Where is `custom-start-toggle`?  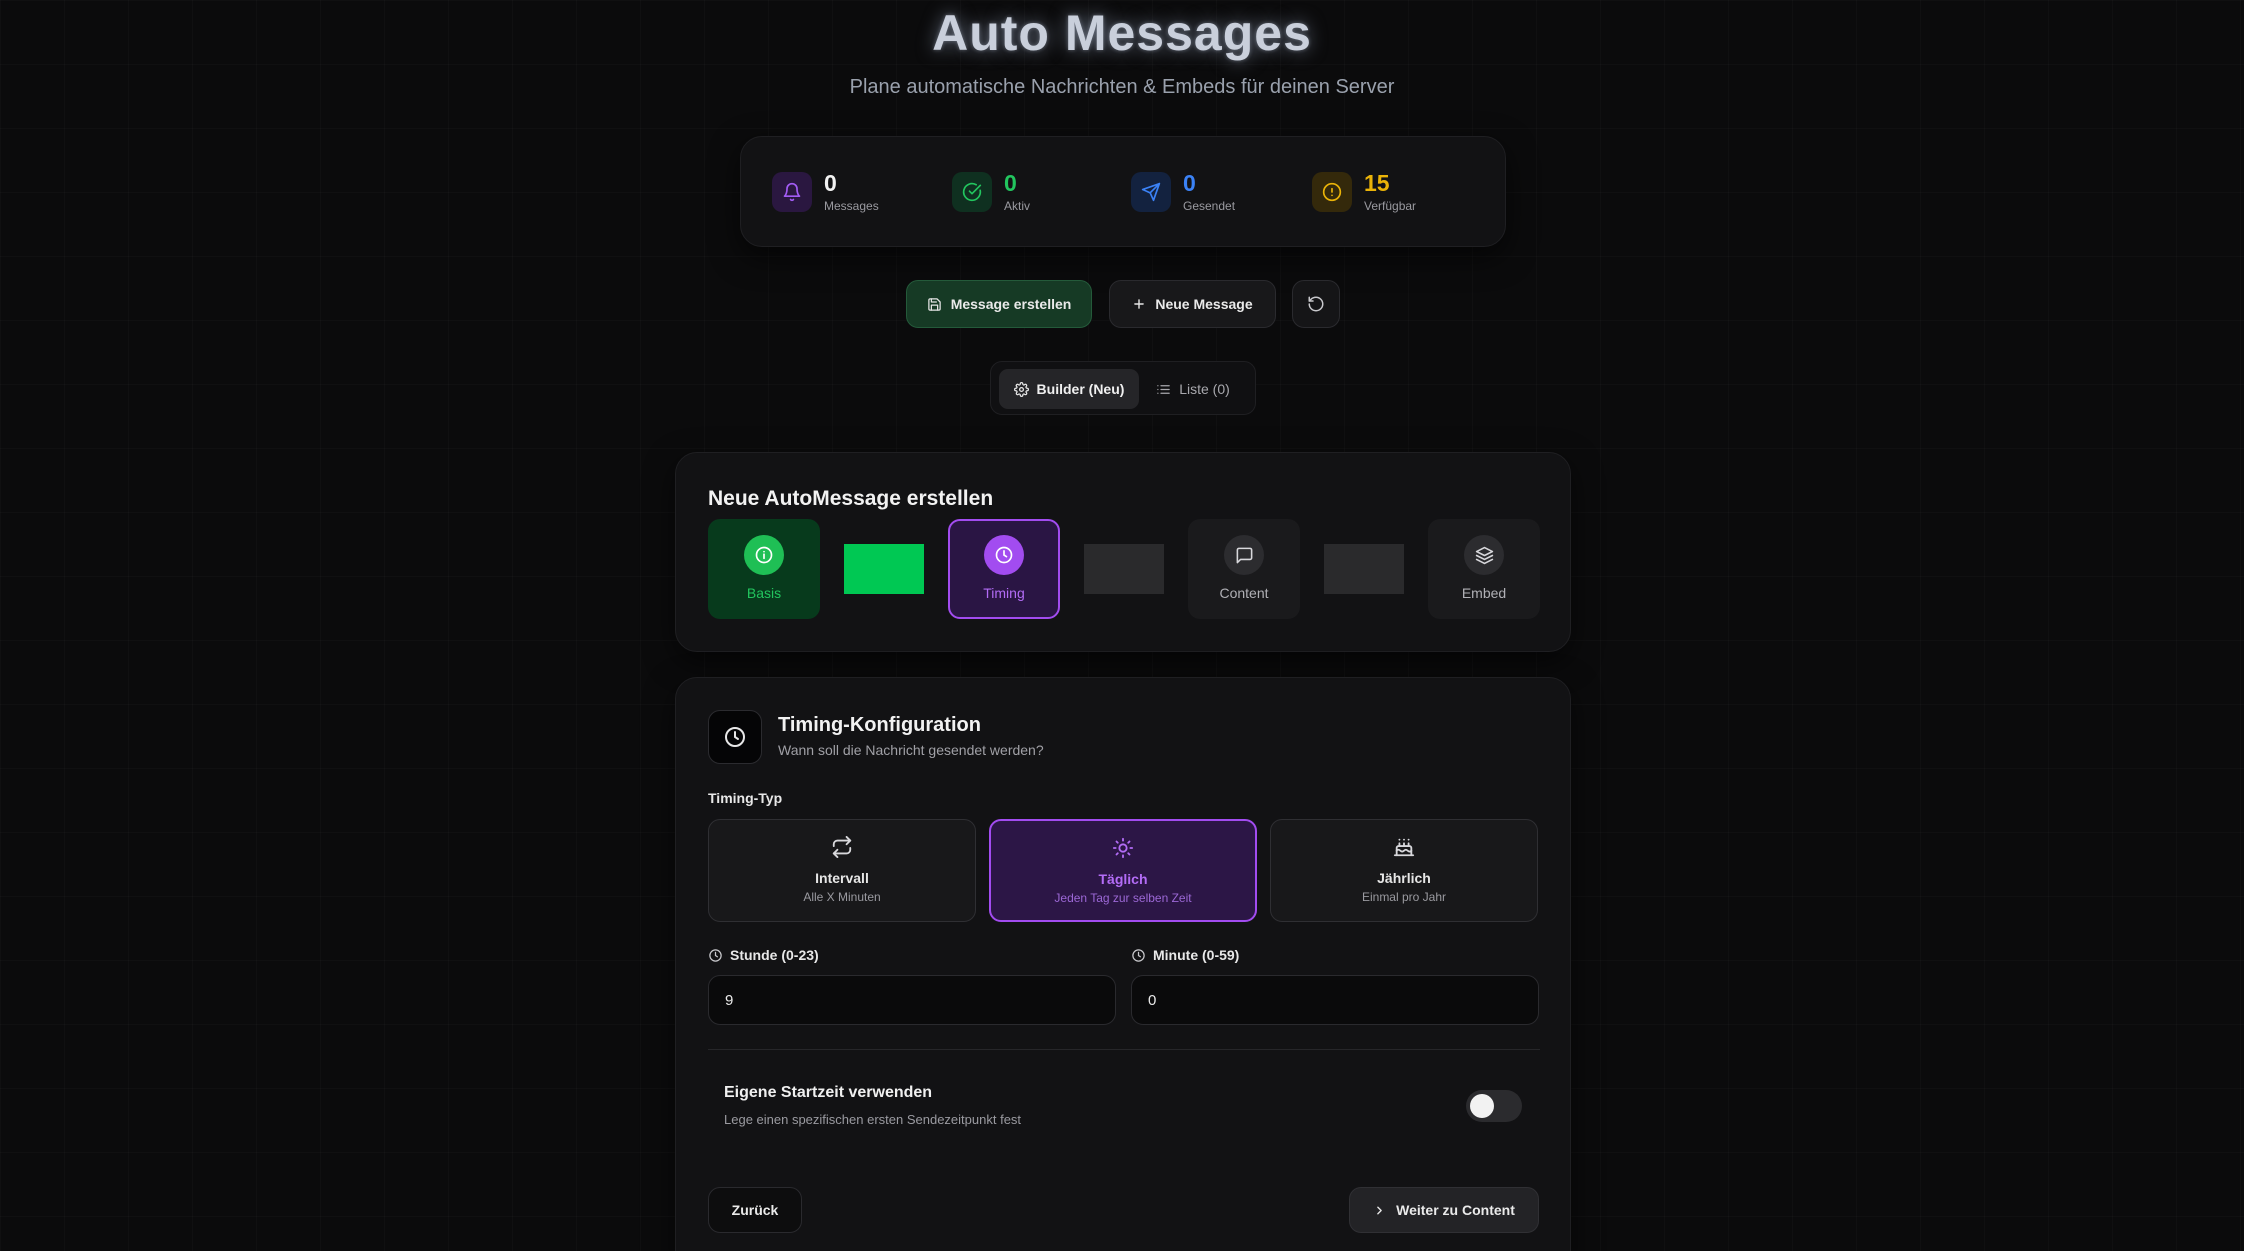
custom-start-toggle is located at coordinates (1494, 1106).